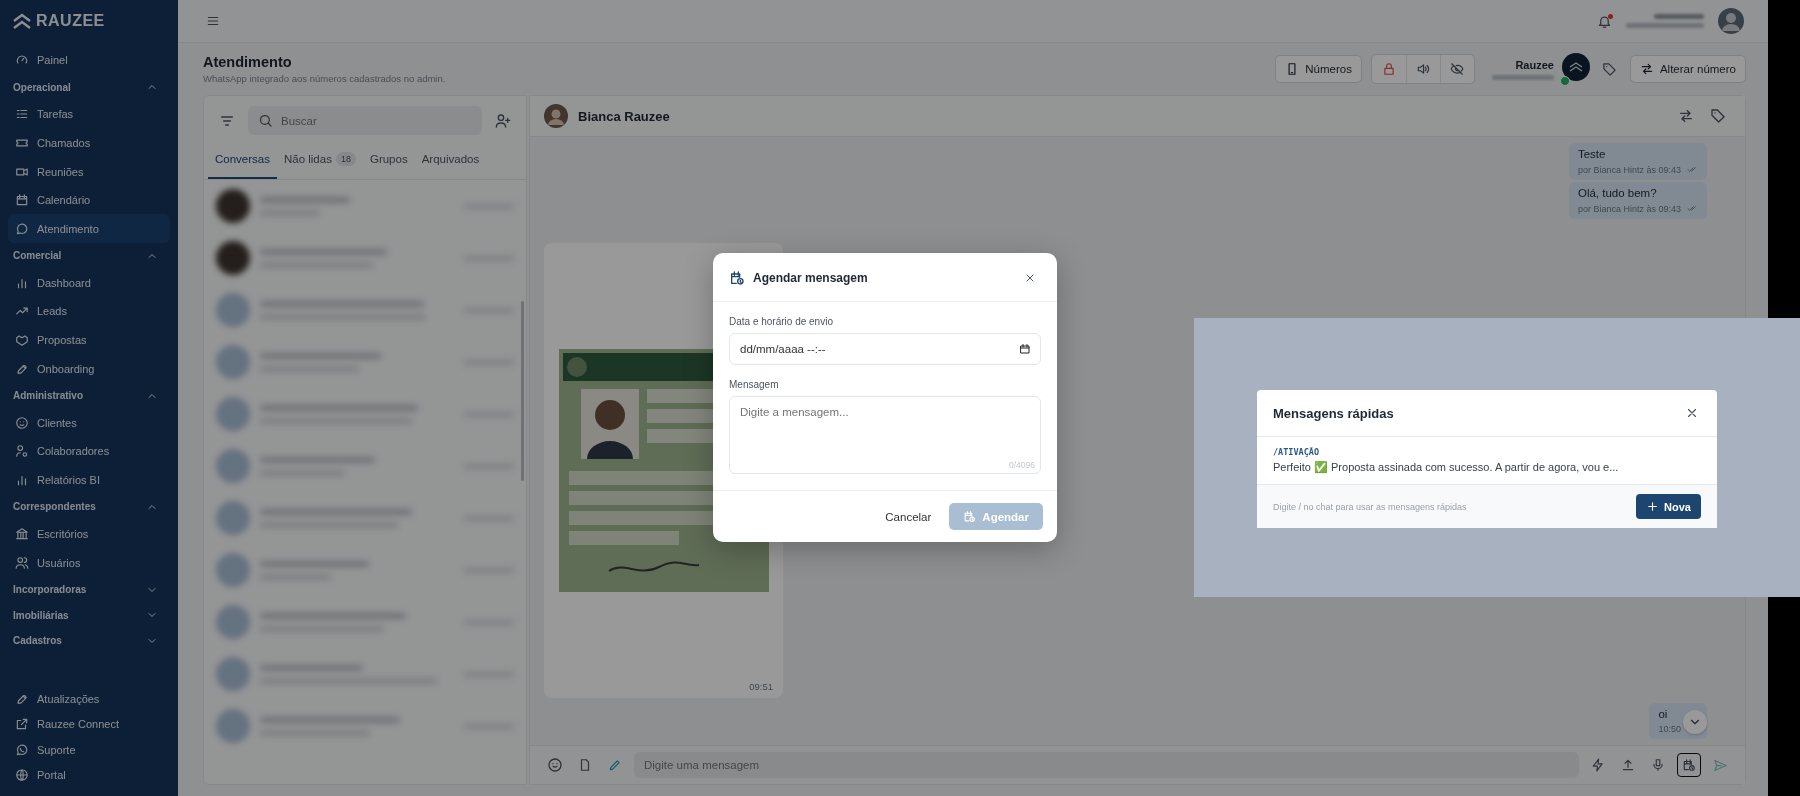 Image resolution: width=1800 pixels, height=796 pixels. What do you see at coordinates (22, 228) in the screenshot?
I see `chat-bubble-icon` at bounding box center [22, 228].